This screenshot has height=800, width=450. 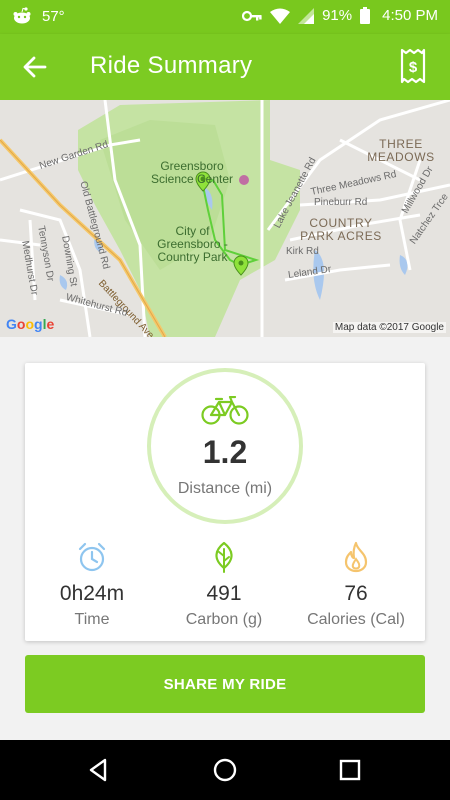 I want to click on time-label: Time, so click(x=92, y=619).